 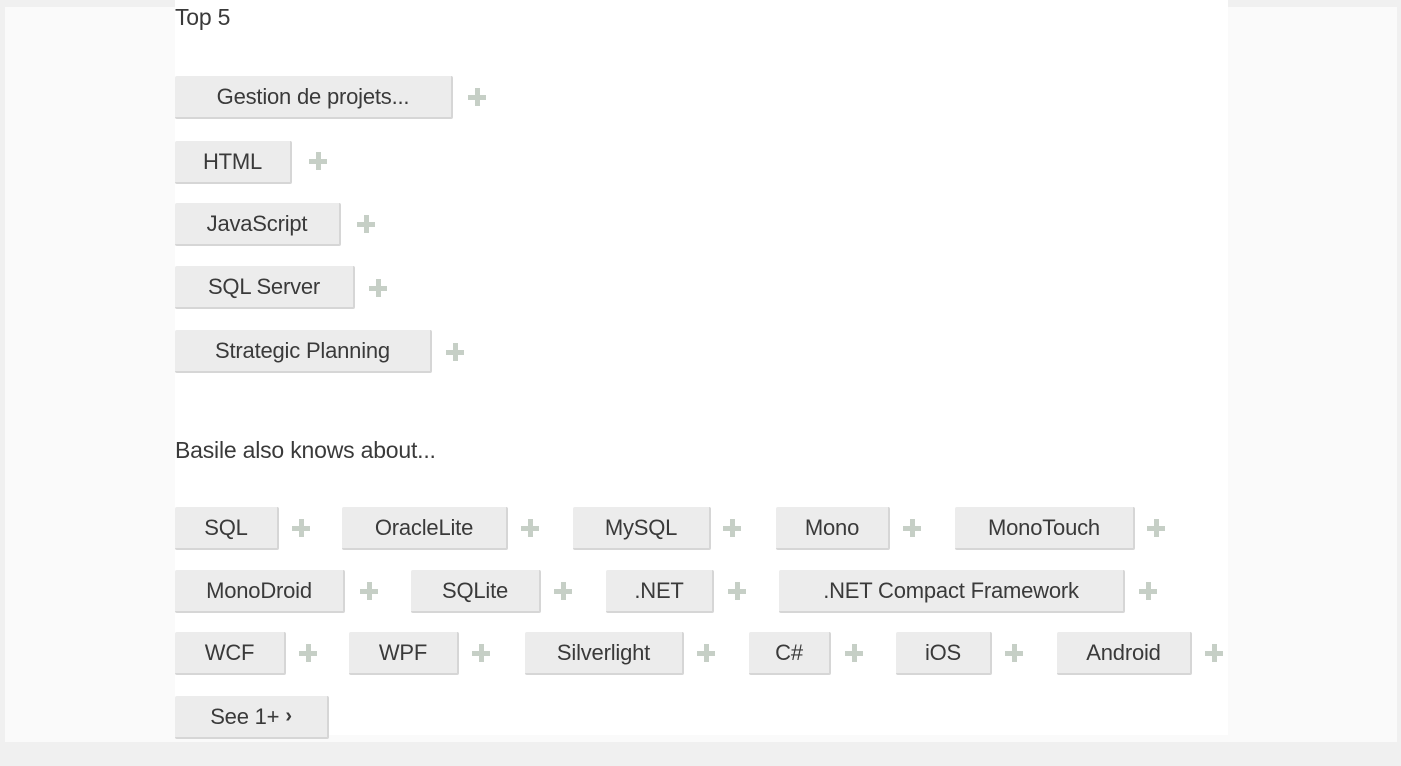 I want to click on skill-tag: OracleLite, so click(x=425, y=528).